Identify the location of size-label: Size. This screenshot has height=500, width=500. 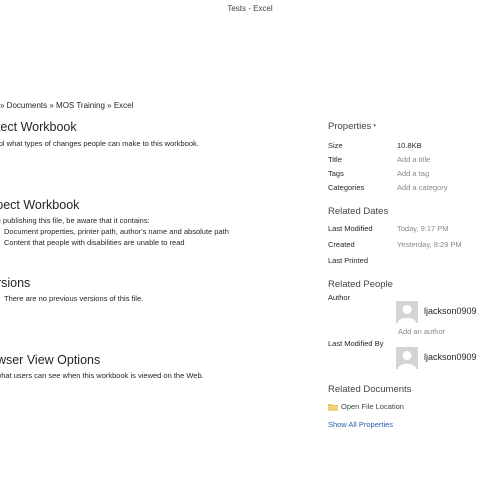
(335, 145).